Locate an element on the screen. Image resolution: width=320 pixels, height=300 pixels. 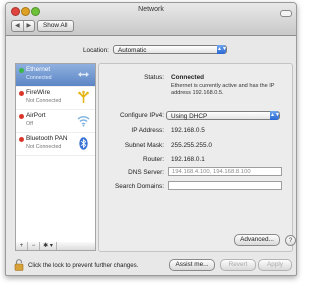
service-item-firewire: FireWire Not Connected is located at coordinates (55, 98).